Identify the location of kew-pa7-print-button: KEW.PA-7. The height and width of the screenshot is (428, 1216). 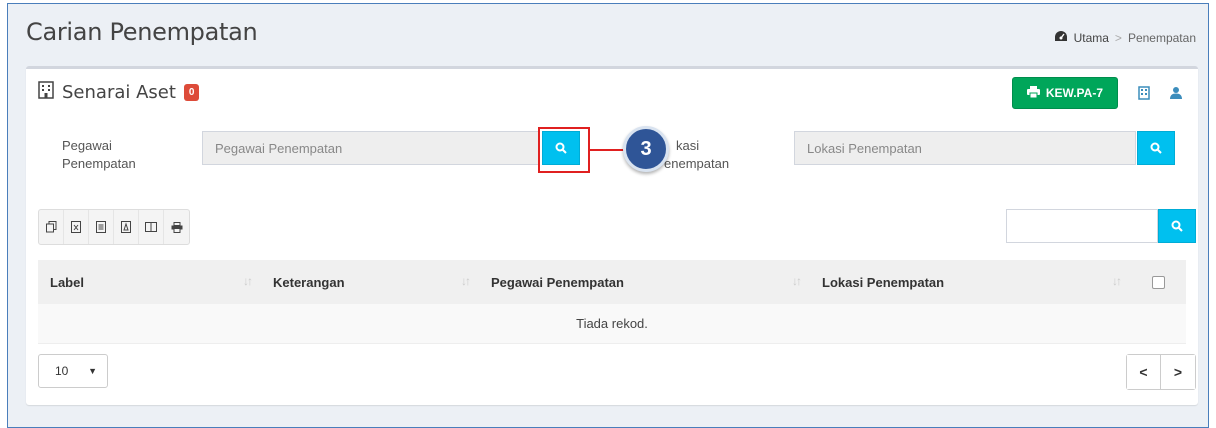
(1064, 93).